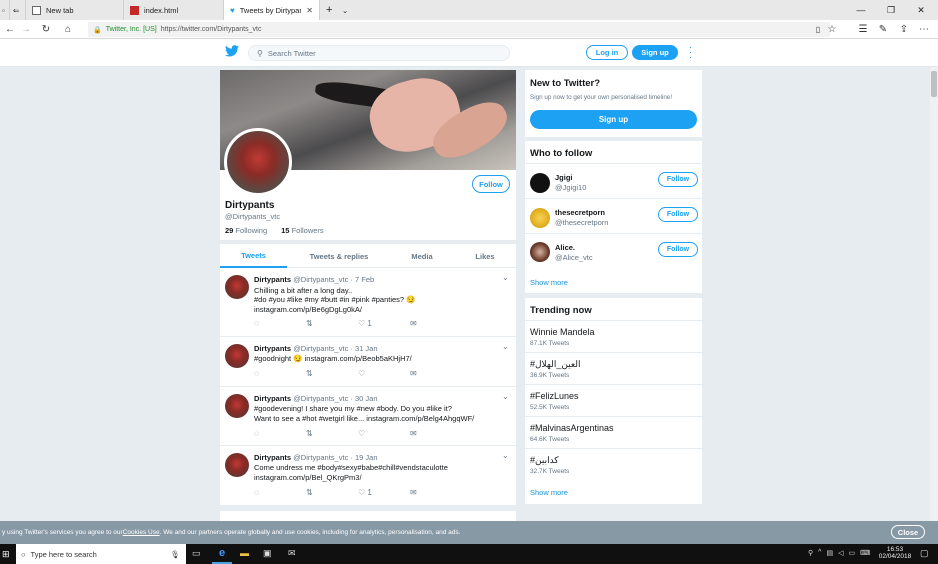 This screenshot has height=564, width=938. Describe the element at coordinates (308, 478) in the screenshot. I see `tweet-link: instagram.com/p/Bel_QKrgPm3/` at that location.